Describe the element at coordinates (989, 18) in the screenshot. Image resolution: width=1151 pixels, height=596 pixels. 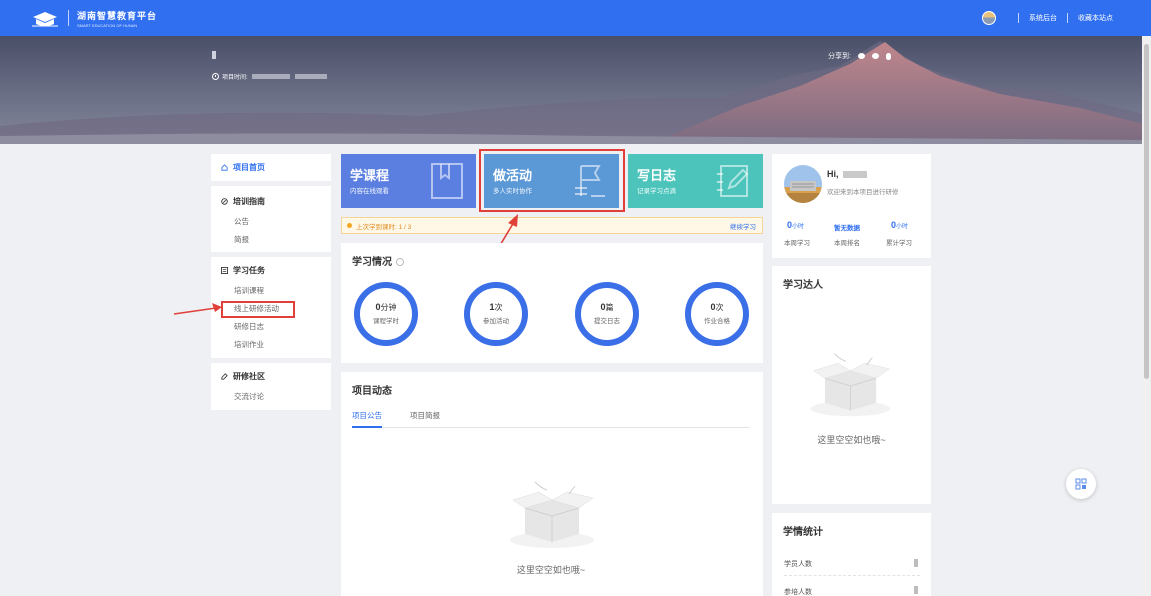
I see `top-avatar` at that location.